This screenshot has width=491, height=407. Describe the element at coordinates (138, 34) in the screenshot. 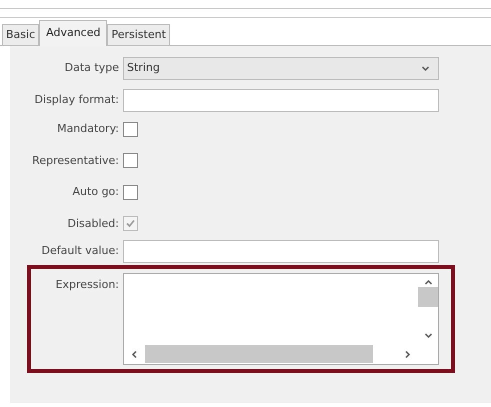

I see `tab: Persistent` at that location.